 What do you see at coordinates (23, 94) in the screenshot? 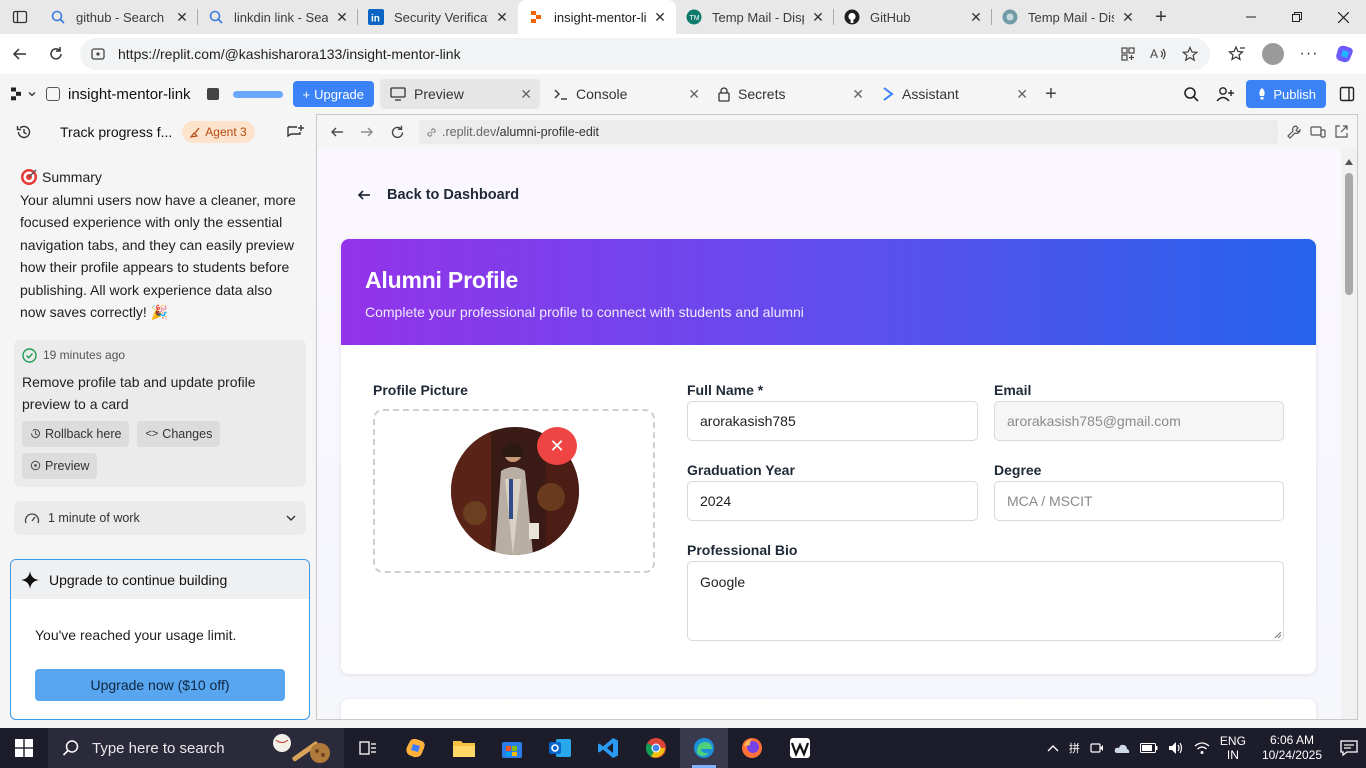
I see `replit-menu-button` at bounding box center [23, 94].